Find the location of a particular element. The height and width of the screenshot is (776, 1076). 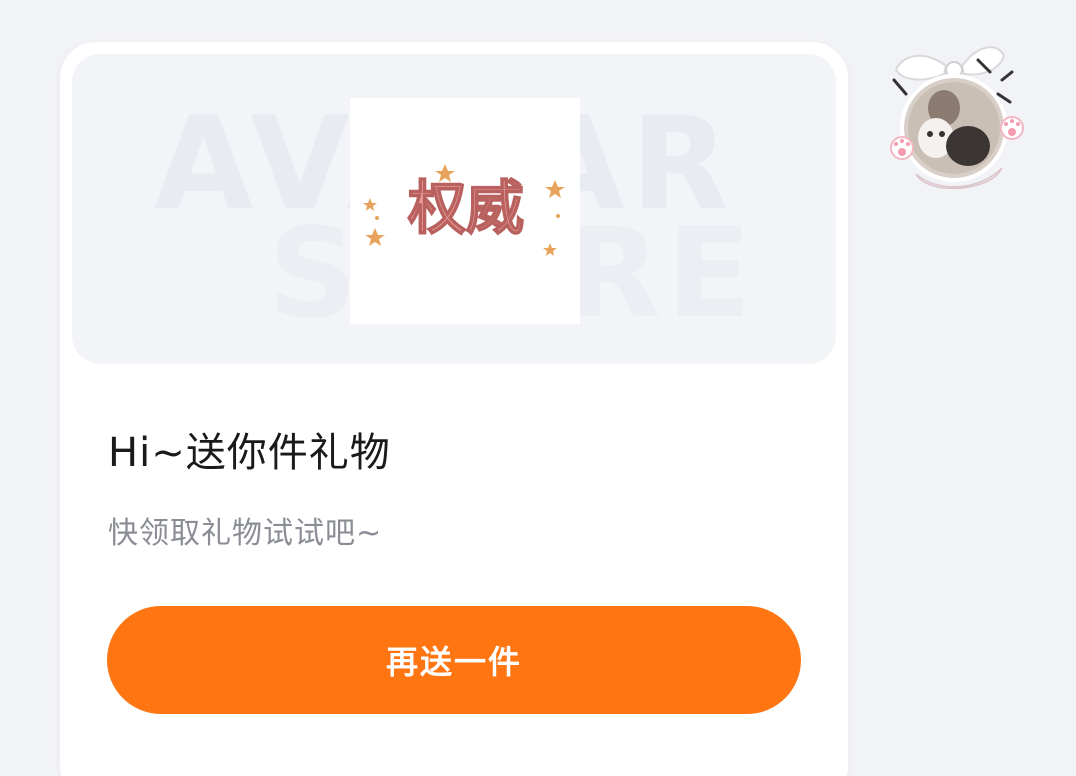

gift-product-artwork: 权威 is located at coordinates (464, 210).